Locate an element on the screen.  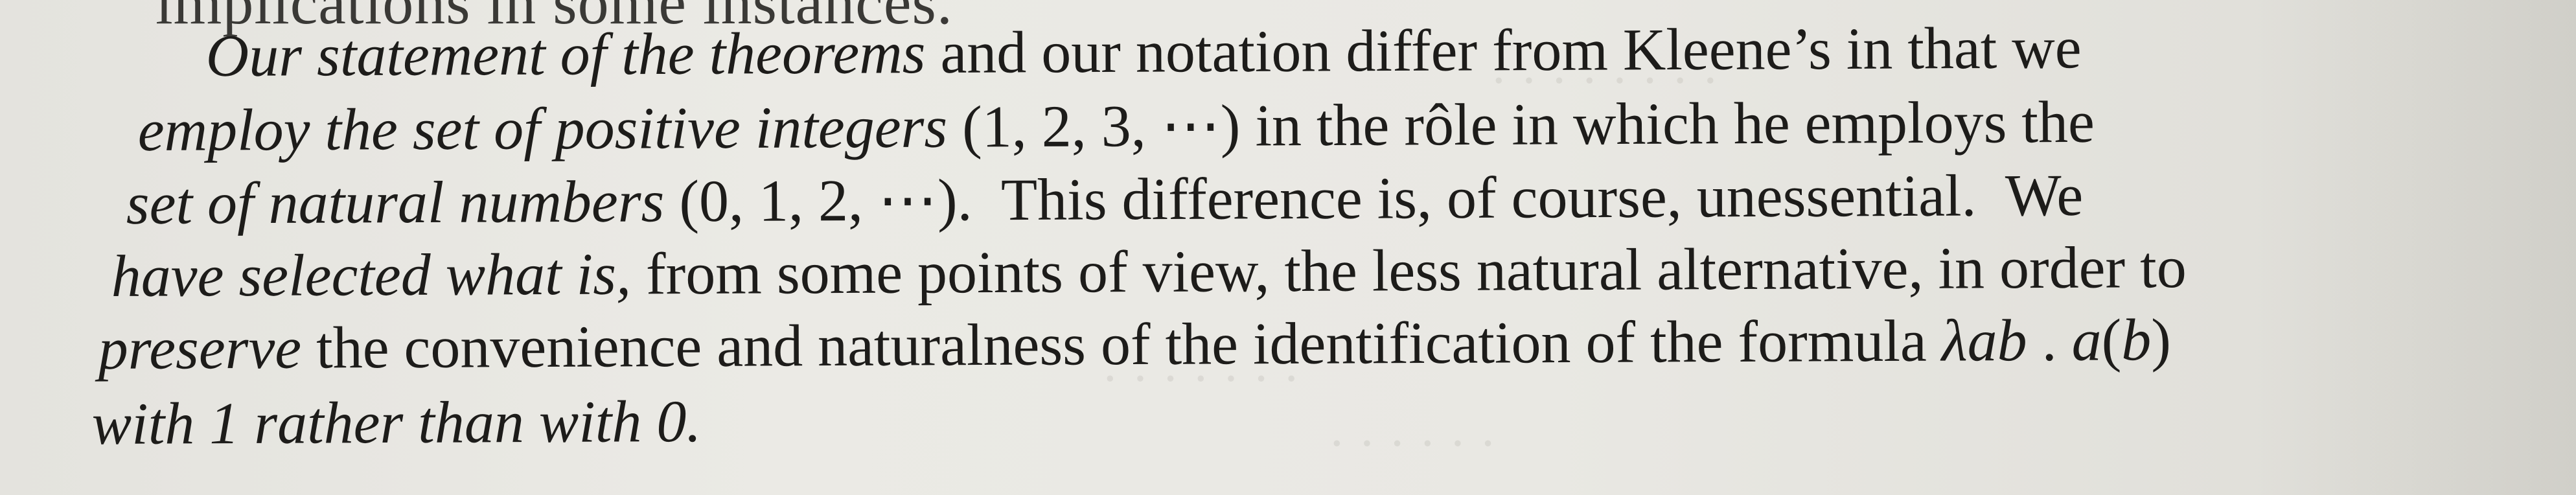
bleed-through-text: · · · · · · is located at coordinates (1413, 443).